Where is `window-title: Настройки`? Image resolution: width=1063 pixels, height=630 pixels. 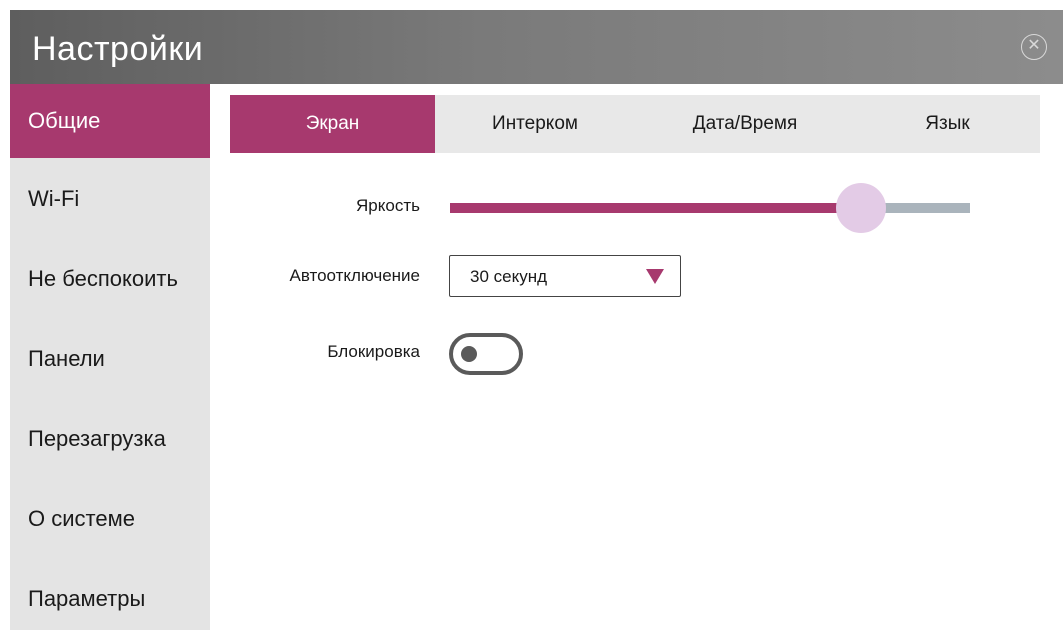 window-title: Настройки is located at coordinates (118, 49).